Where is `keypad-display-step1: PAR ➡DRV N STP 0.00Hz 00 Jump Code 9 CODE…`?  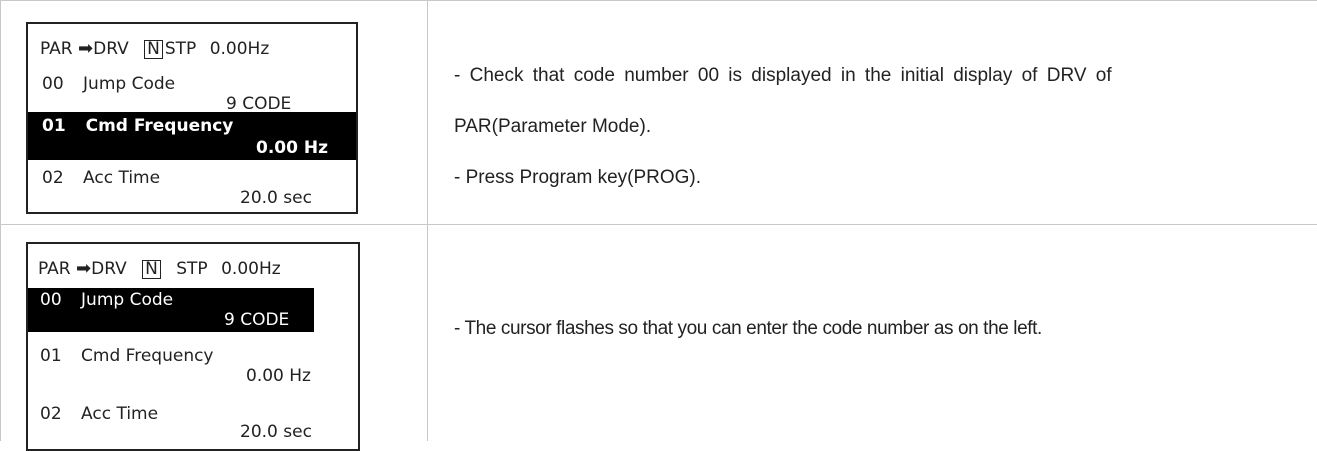
keypad-display-step1: PAR ➡DRV N STP 0.00Hz 00 Jump Code 9 CODE… is located at coordinates (192, 118).